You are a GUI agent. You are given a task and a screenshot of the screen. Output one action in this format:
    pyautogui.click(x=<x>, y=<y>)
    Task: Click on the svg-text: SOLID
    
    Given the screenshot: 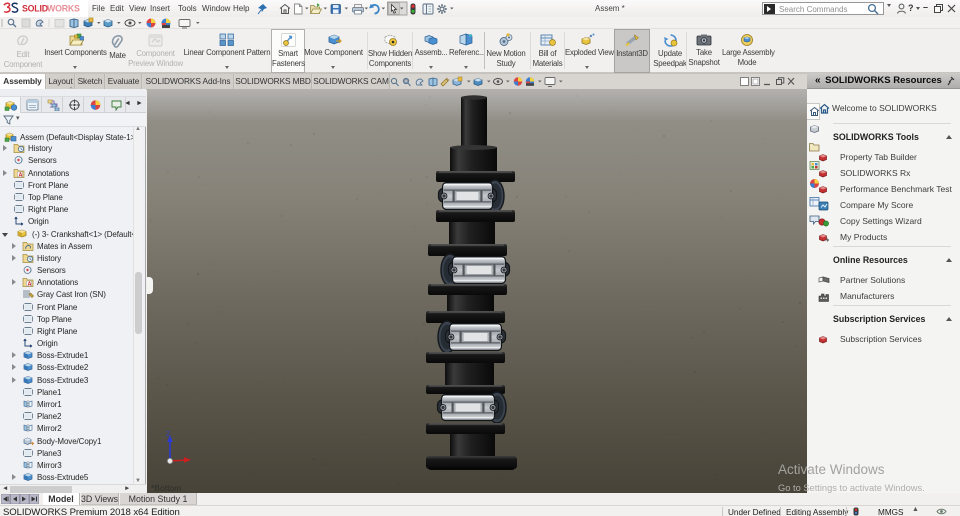 What is the action you would take?
    pyautogui.click(x=35, y=9)
    